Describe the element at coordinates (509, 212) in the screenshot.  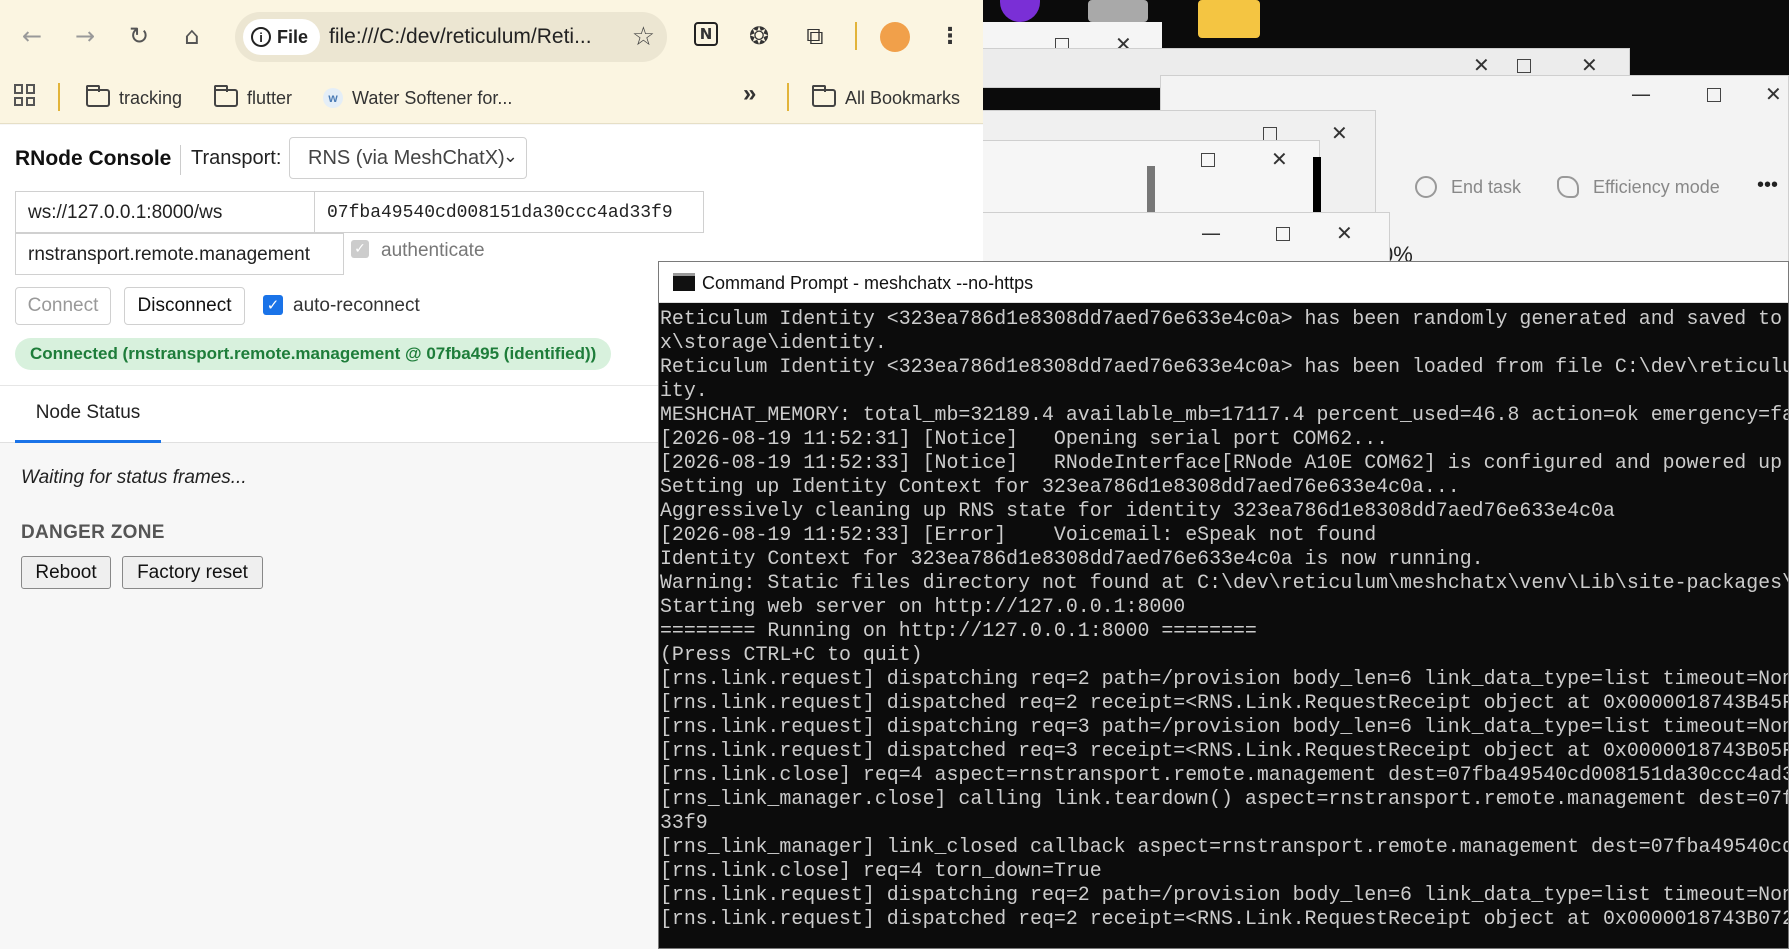
I see `destination-hash-input: 07fba49540cd008151da30ccc4ad33f9` at that location.